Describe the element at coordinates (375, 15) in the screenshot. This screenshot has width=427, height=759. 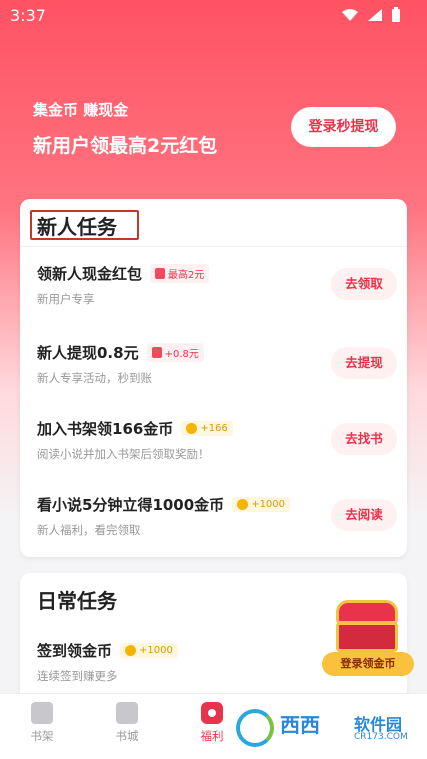
I see `signal-icon` at that location.